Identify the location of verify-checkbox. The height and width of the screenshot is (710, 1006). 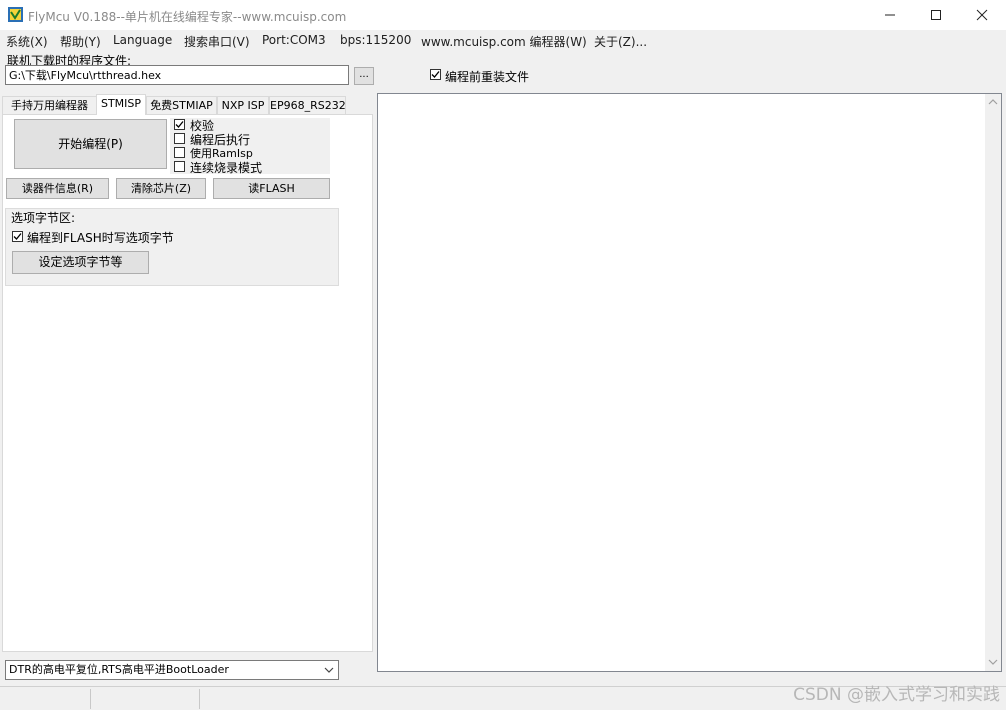
(179, 124).